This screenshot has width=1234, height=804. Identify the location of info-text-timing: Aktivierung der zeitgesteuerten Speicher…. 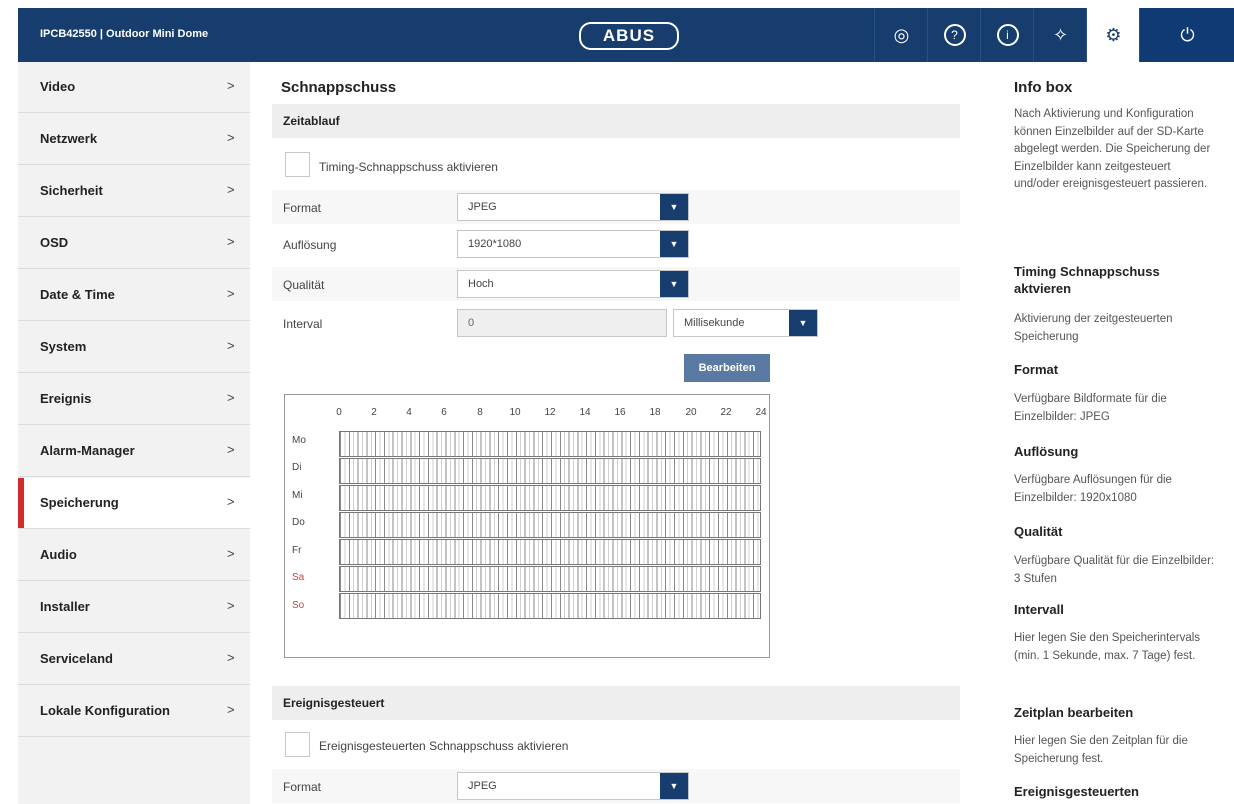
(1093, 328).